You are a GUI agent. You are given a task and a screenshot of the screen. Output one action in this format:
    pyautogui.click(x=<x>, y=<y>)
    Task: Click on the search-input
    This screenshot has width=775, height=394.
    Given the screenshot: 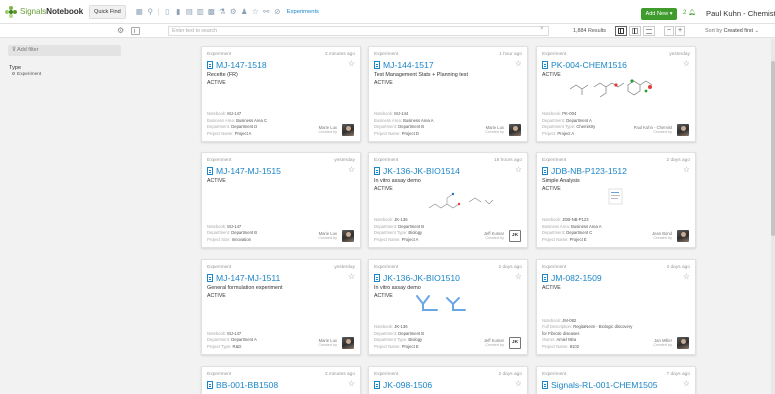 What is the action you would take?
    pyautogui.click(x=358, y=31)
    